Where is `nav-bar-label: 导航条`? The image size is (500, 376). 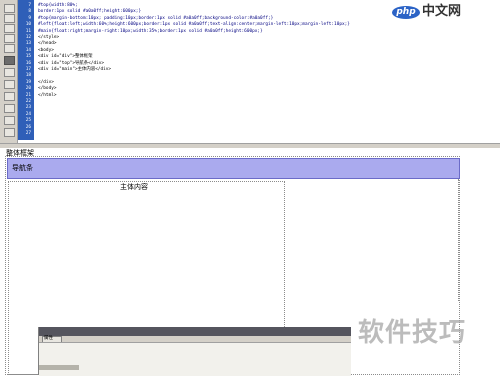
nav-bar-label: 导航条 is located at coordinates (22, 168).